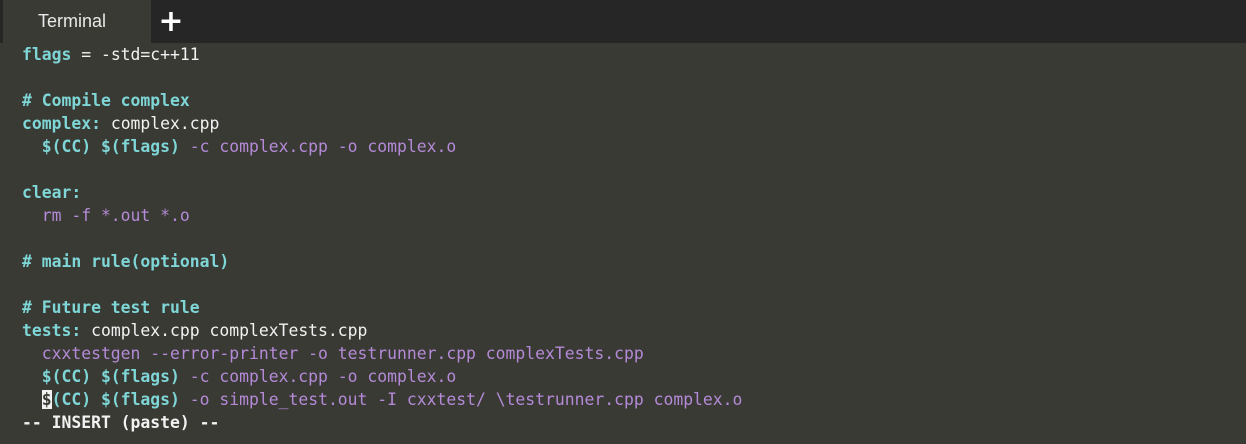 The height and width of the screenshot is (444, 1246). I want to click on plus-icon: +, so click(171, 21).